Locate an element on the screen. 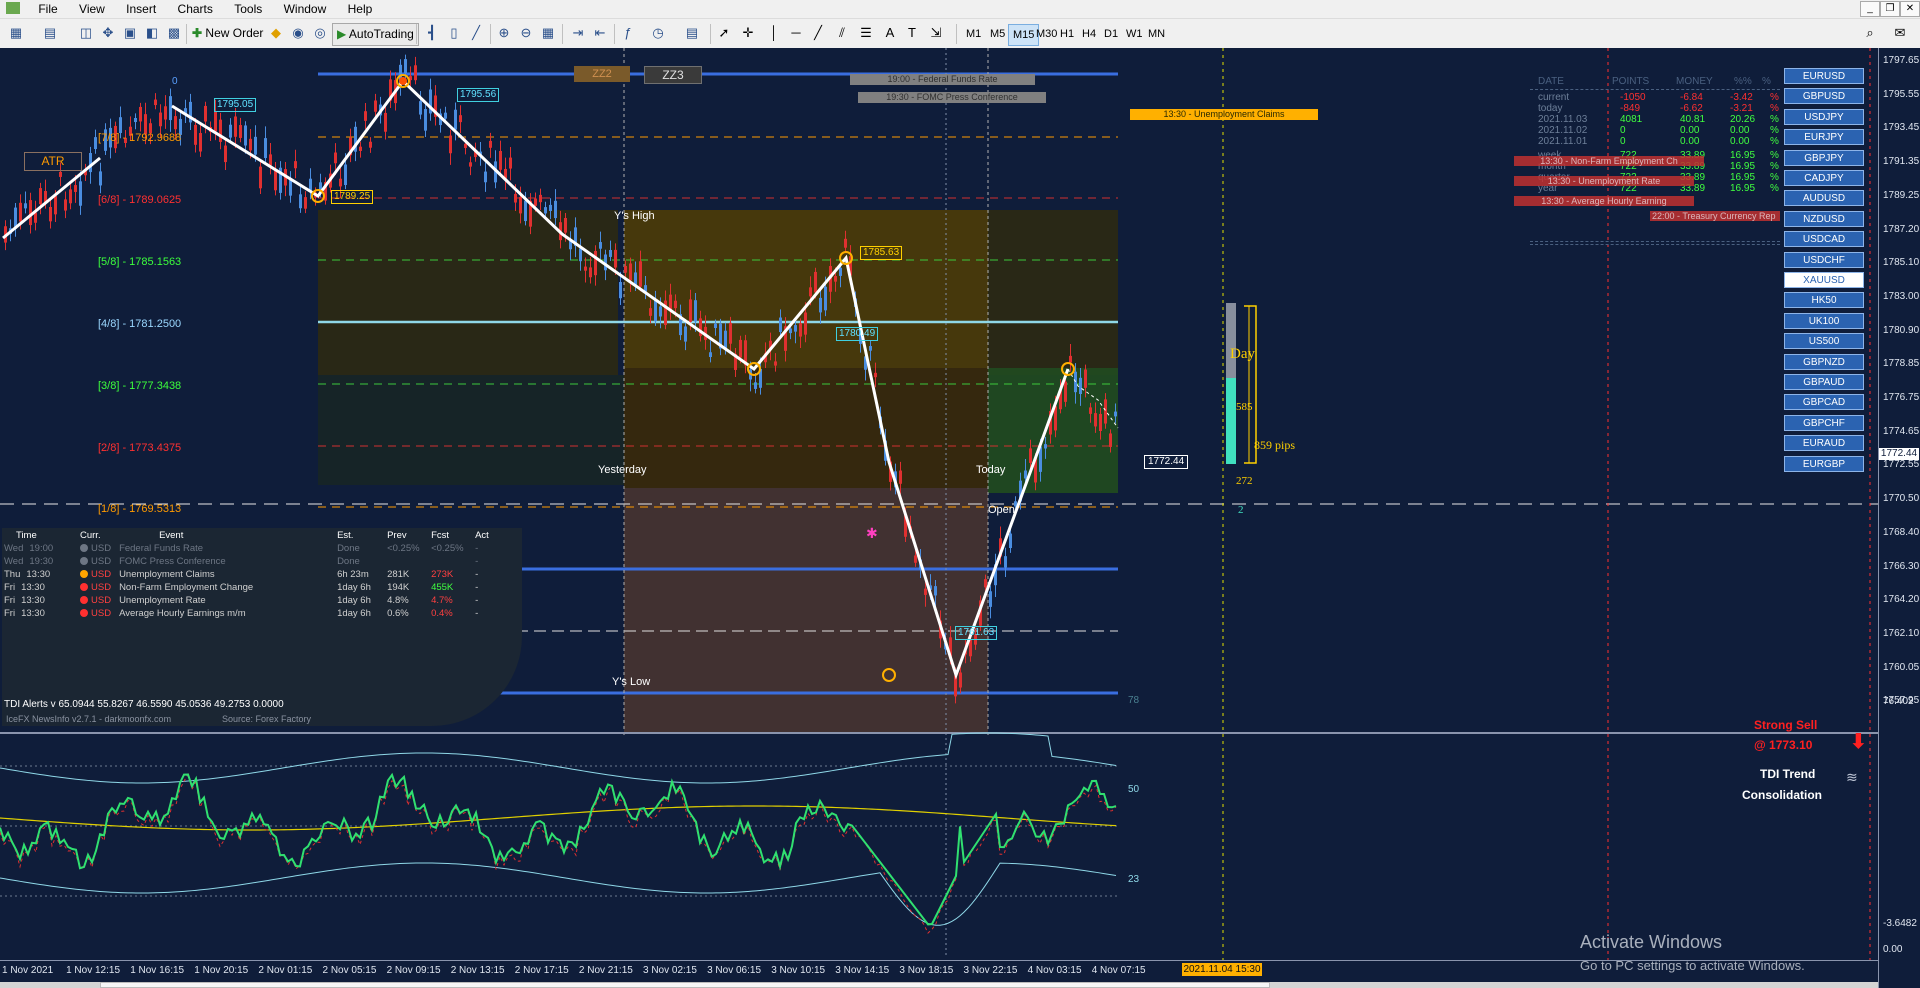 The image size is (1920, 988). crosshair-icon: ✛ is located at coordinates (748, 33).